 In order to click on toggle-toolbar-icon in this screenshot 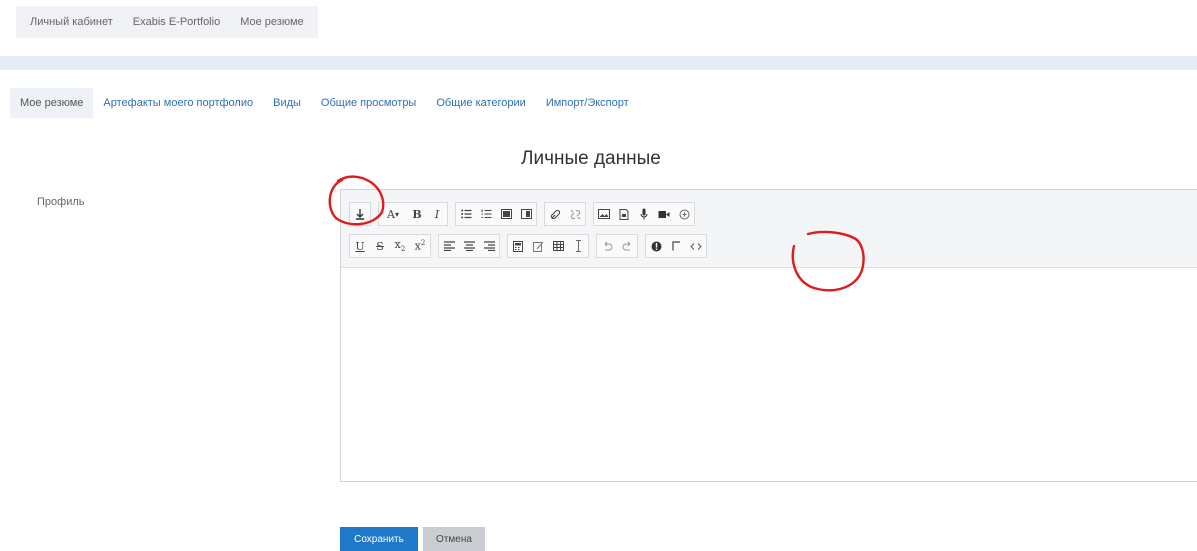, I will do `click(360, 214)`.